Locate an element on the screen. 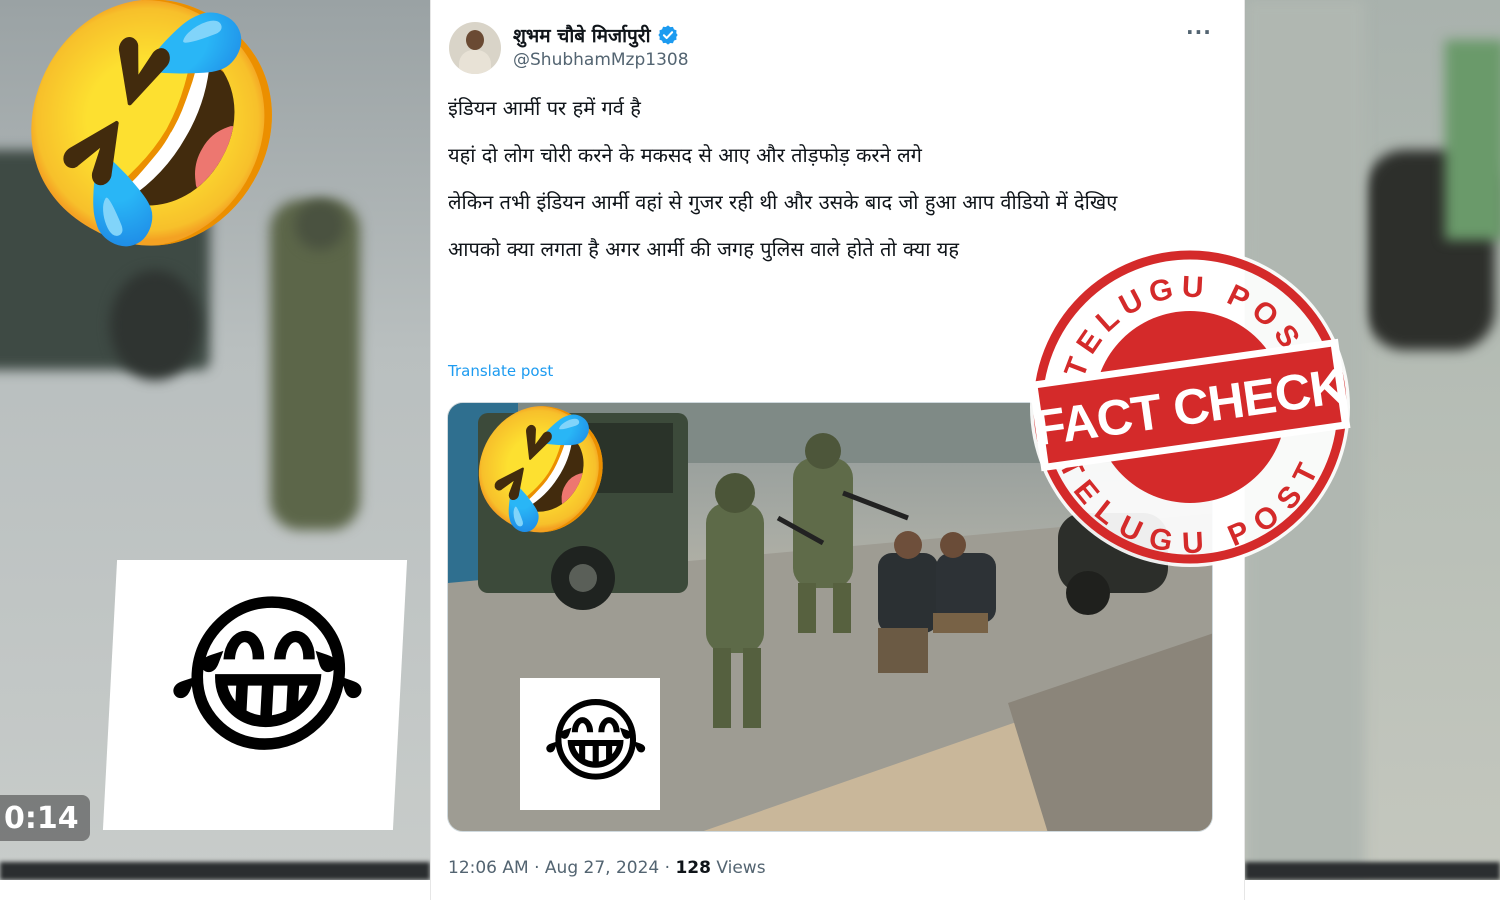  author-handle: @ShubhamMzp1308 is located at coordinates (601, 60).